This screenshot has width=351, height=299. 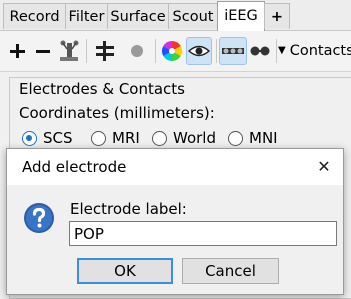 What do you see at coordinates (172, 51) in the screenshot?
I see `color-wheel-icon` at bounding box center [172, 51].